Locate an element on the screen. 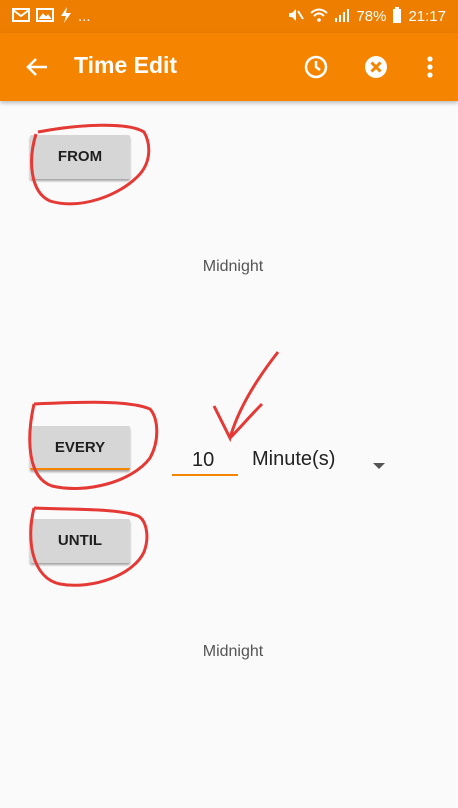 The width and height of the screenshot is (458, 808). status-time: 21:17 is located at coordinates (427, 16).